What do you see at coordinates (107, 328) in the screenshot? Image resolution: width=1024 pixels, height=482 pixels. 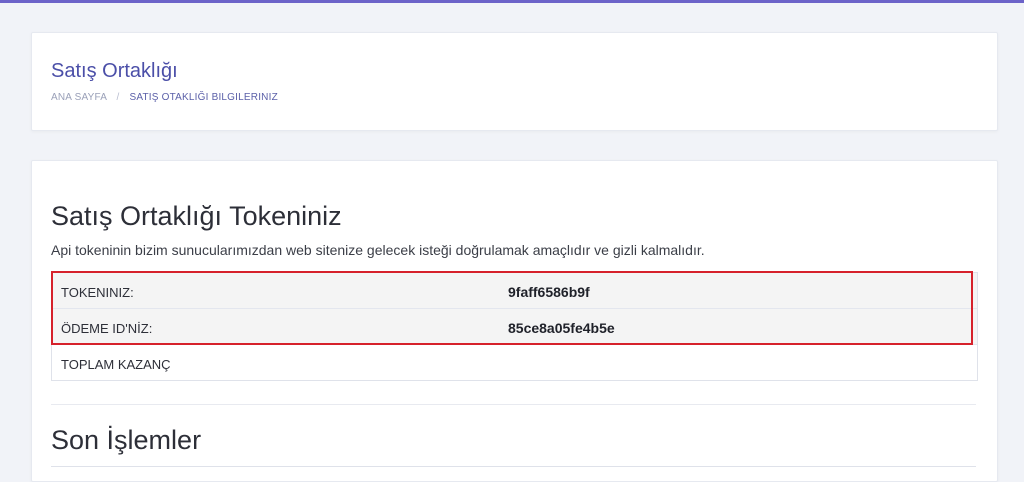 I see `payment-id-label: ÖDEME ID'NİZ:` at bounding box center [107, 328].